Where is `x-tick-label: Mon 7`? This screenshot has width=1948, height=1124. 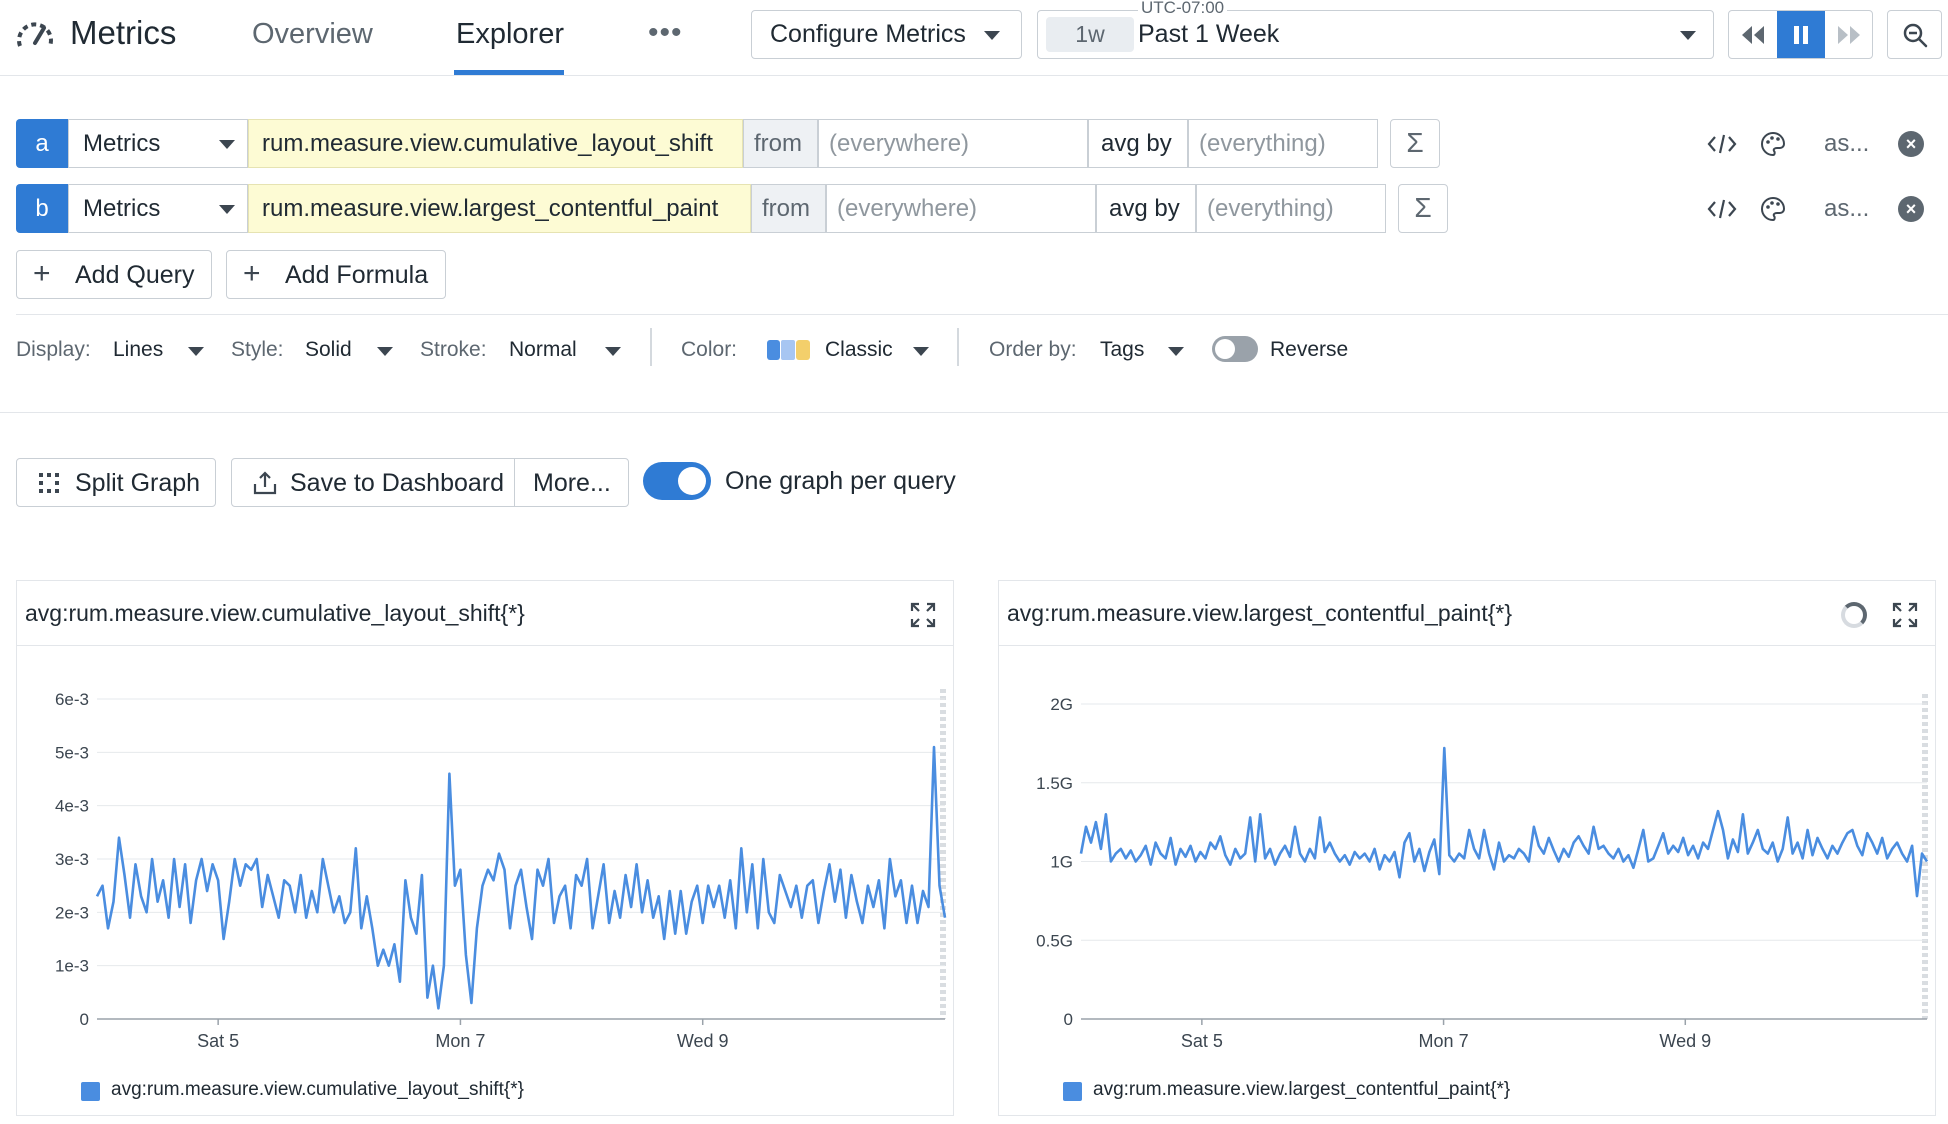
x-tick-label: Mon 7 is located at coordinates (460, 1041).